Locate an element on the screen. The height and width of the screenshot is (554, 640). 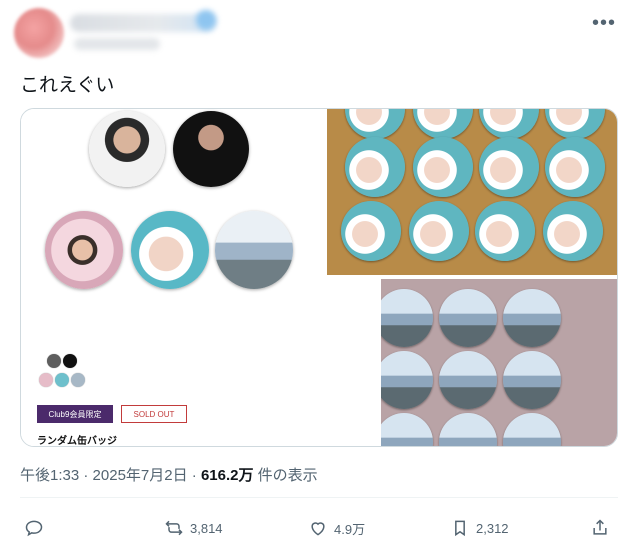
views-label: 件の表示 is located at coordinates (287, 475).